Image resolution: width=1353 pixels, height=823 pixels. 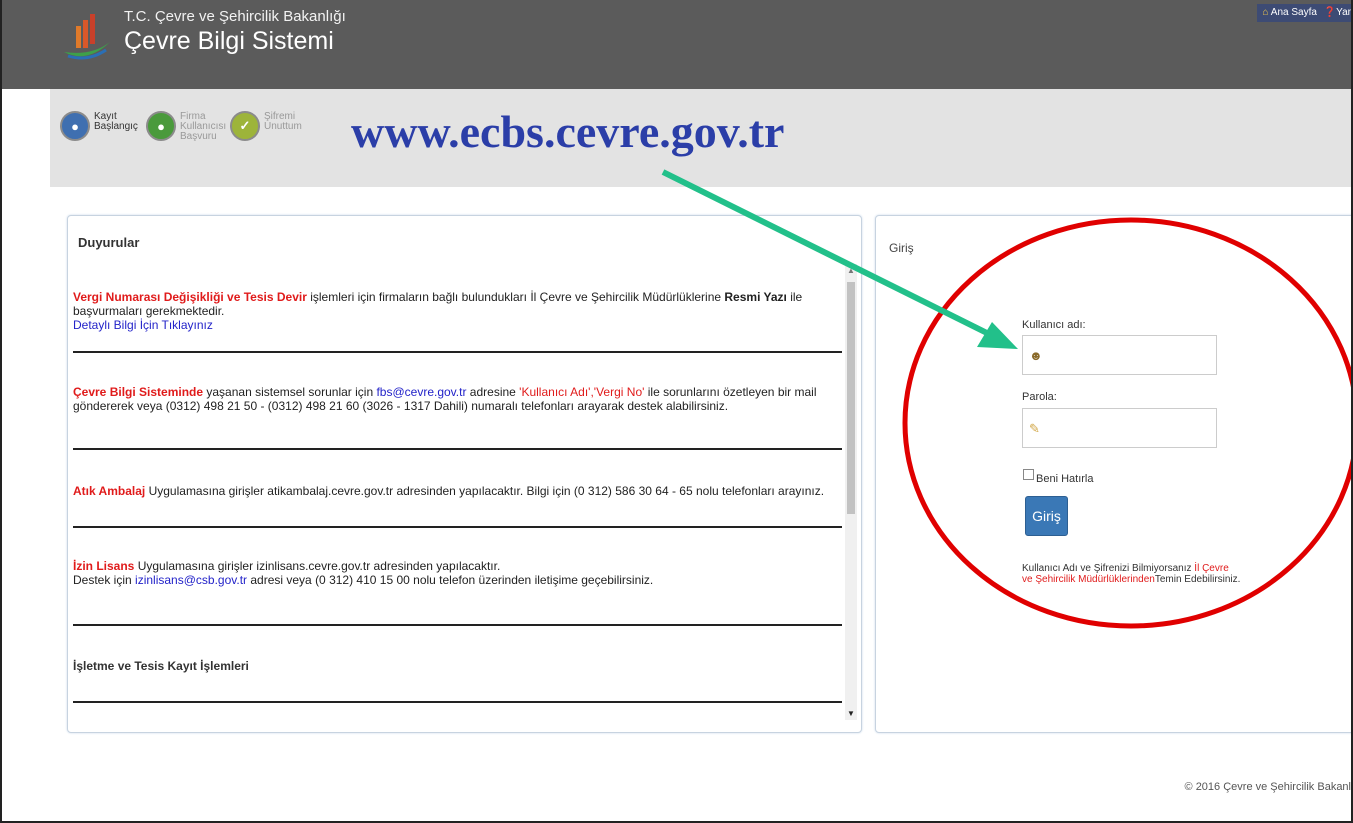 What do you see at coordinates (116, 121) in the screenshot?
I see `nav-item-label: Kayıt Başlangıç` at bounding box center [116, 121].